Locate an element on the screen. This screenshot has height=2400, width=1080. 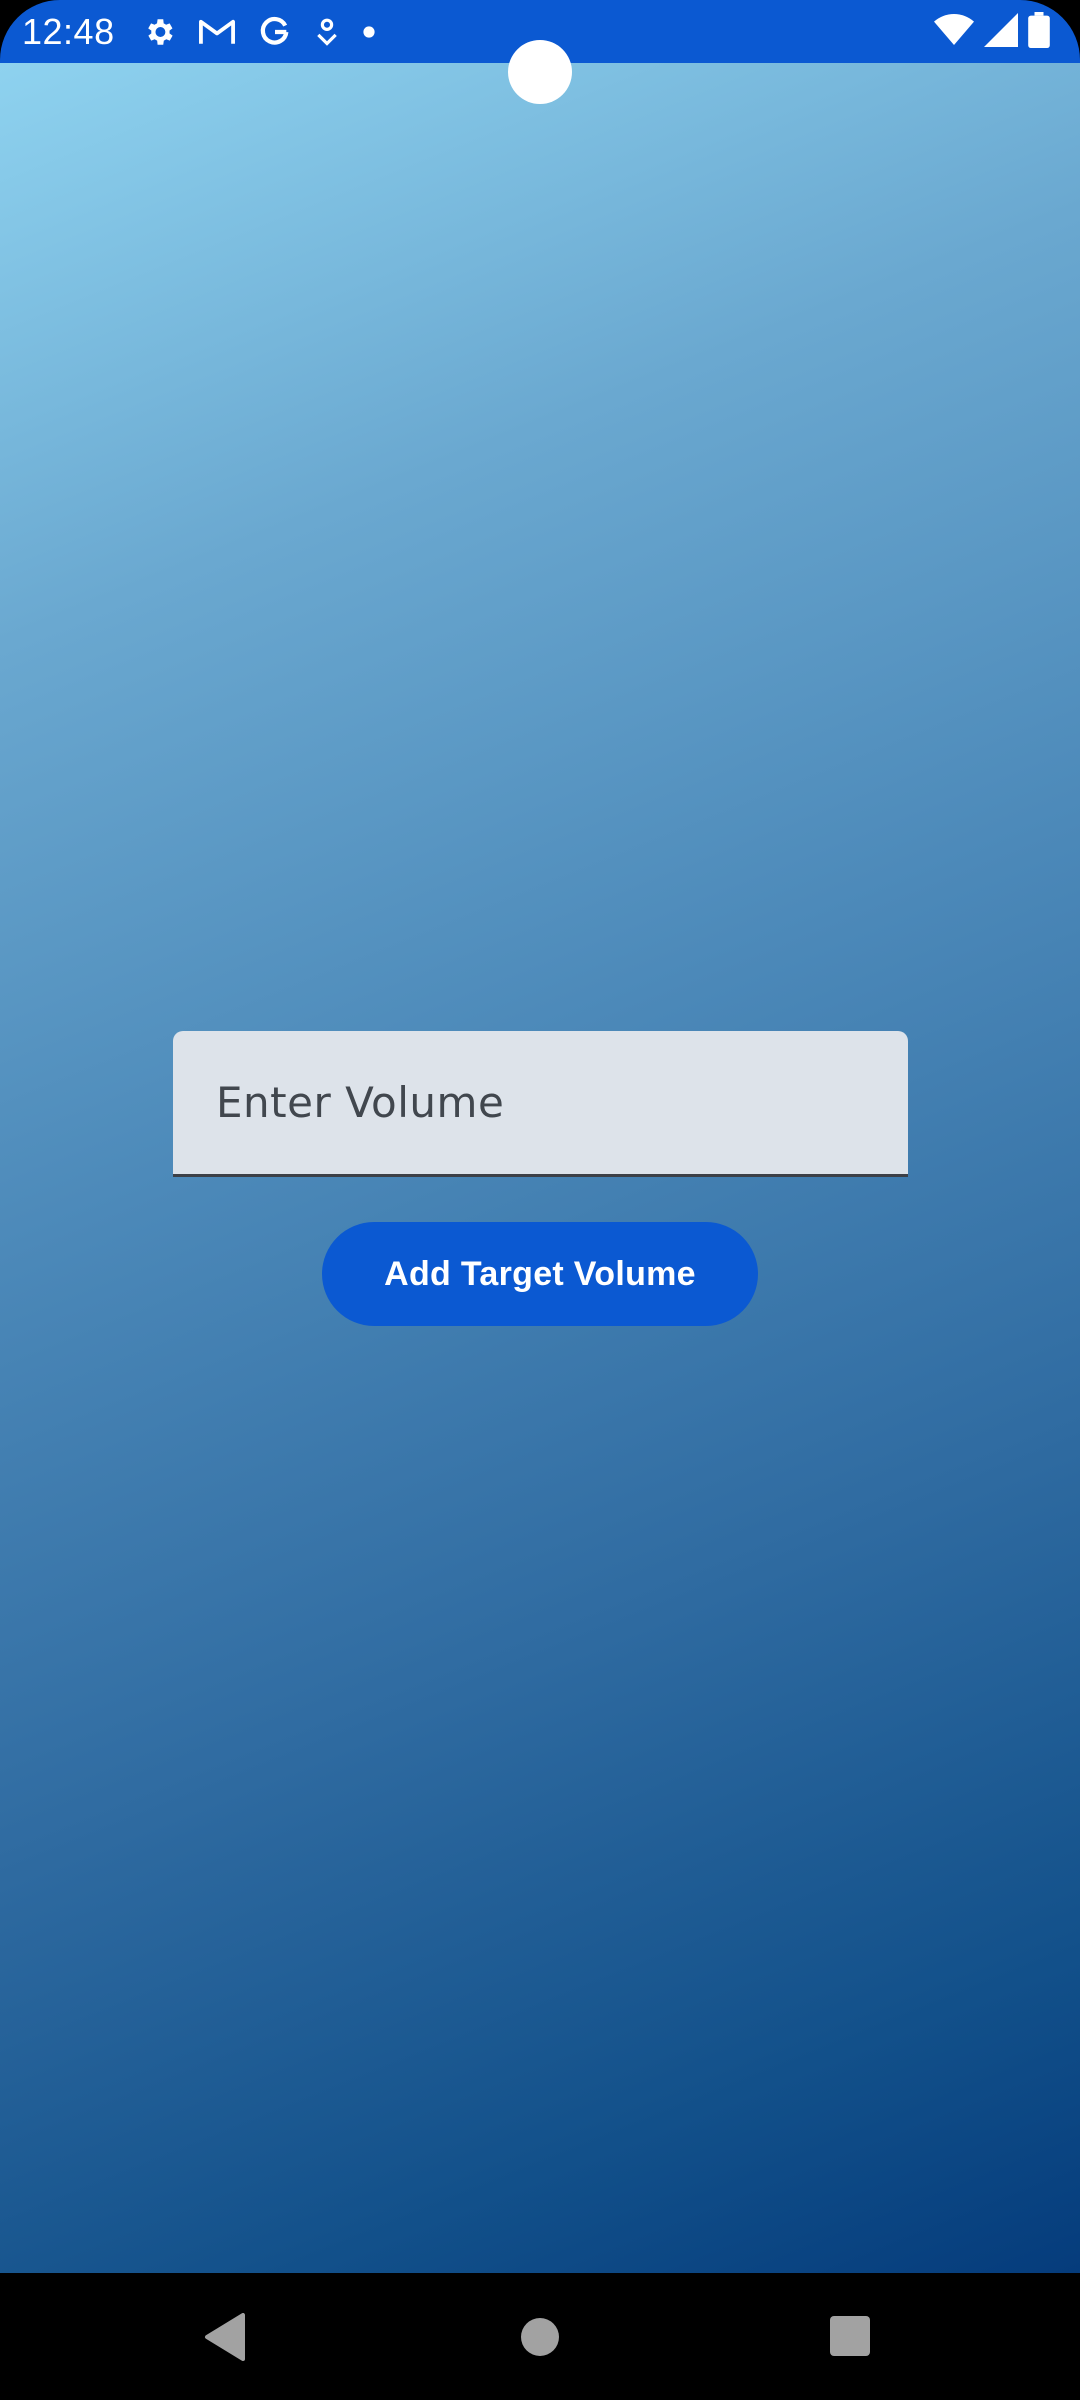
add-target-volume-button: Add Target Volume is located at coordinates (540, 1274).